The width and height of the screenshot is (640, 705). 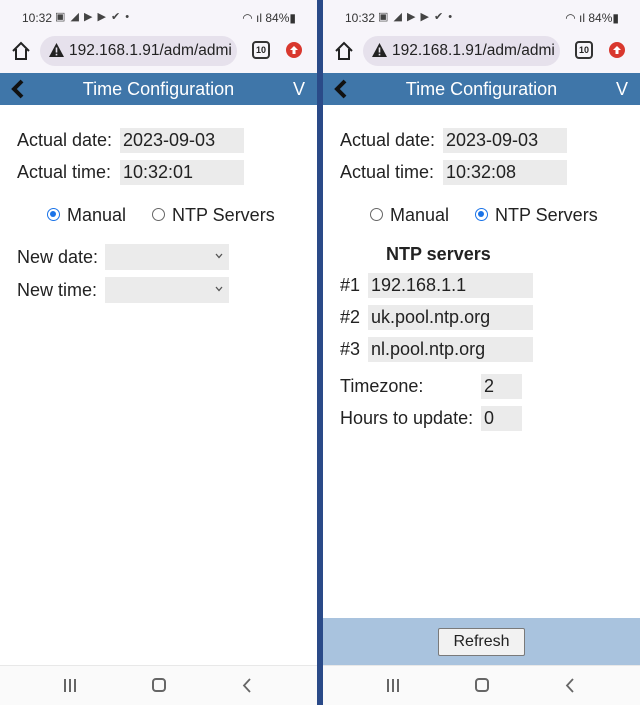 What do you see at coordinates (350, 317) in the screenshot?
I see `server-index-2: #2` at bounding box center [350, 317].